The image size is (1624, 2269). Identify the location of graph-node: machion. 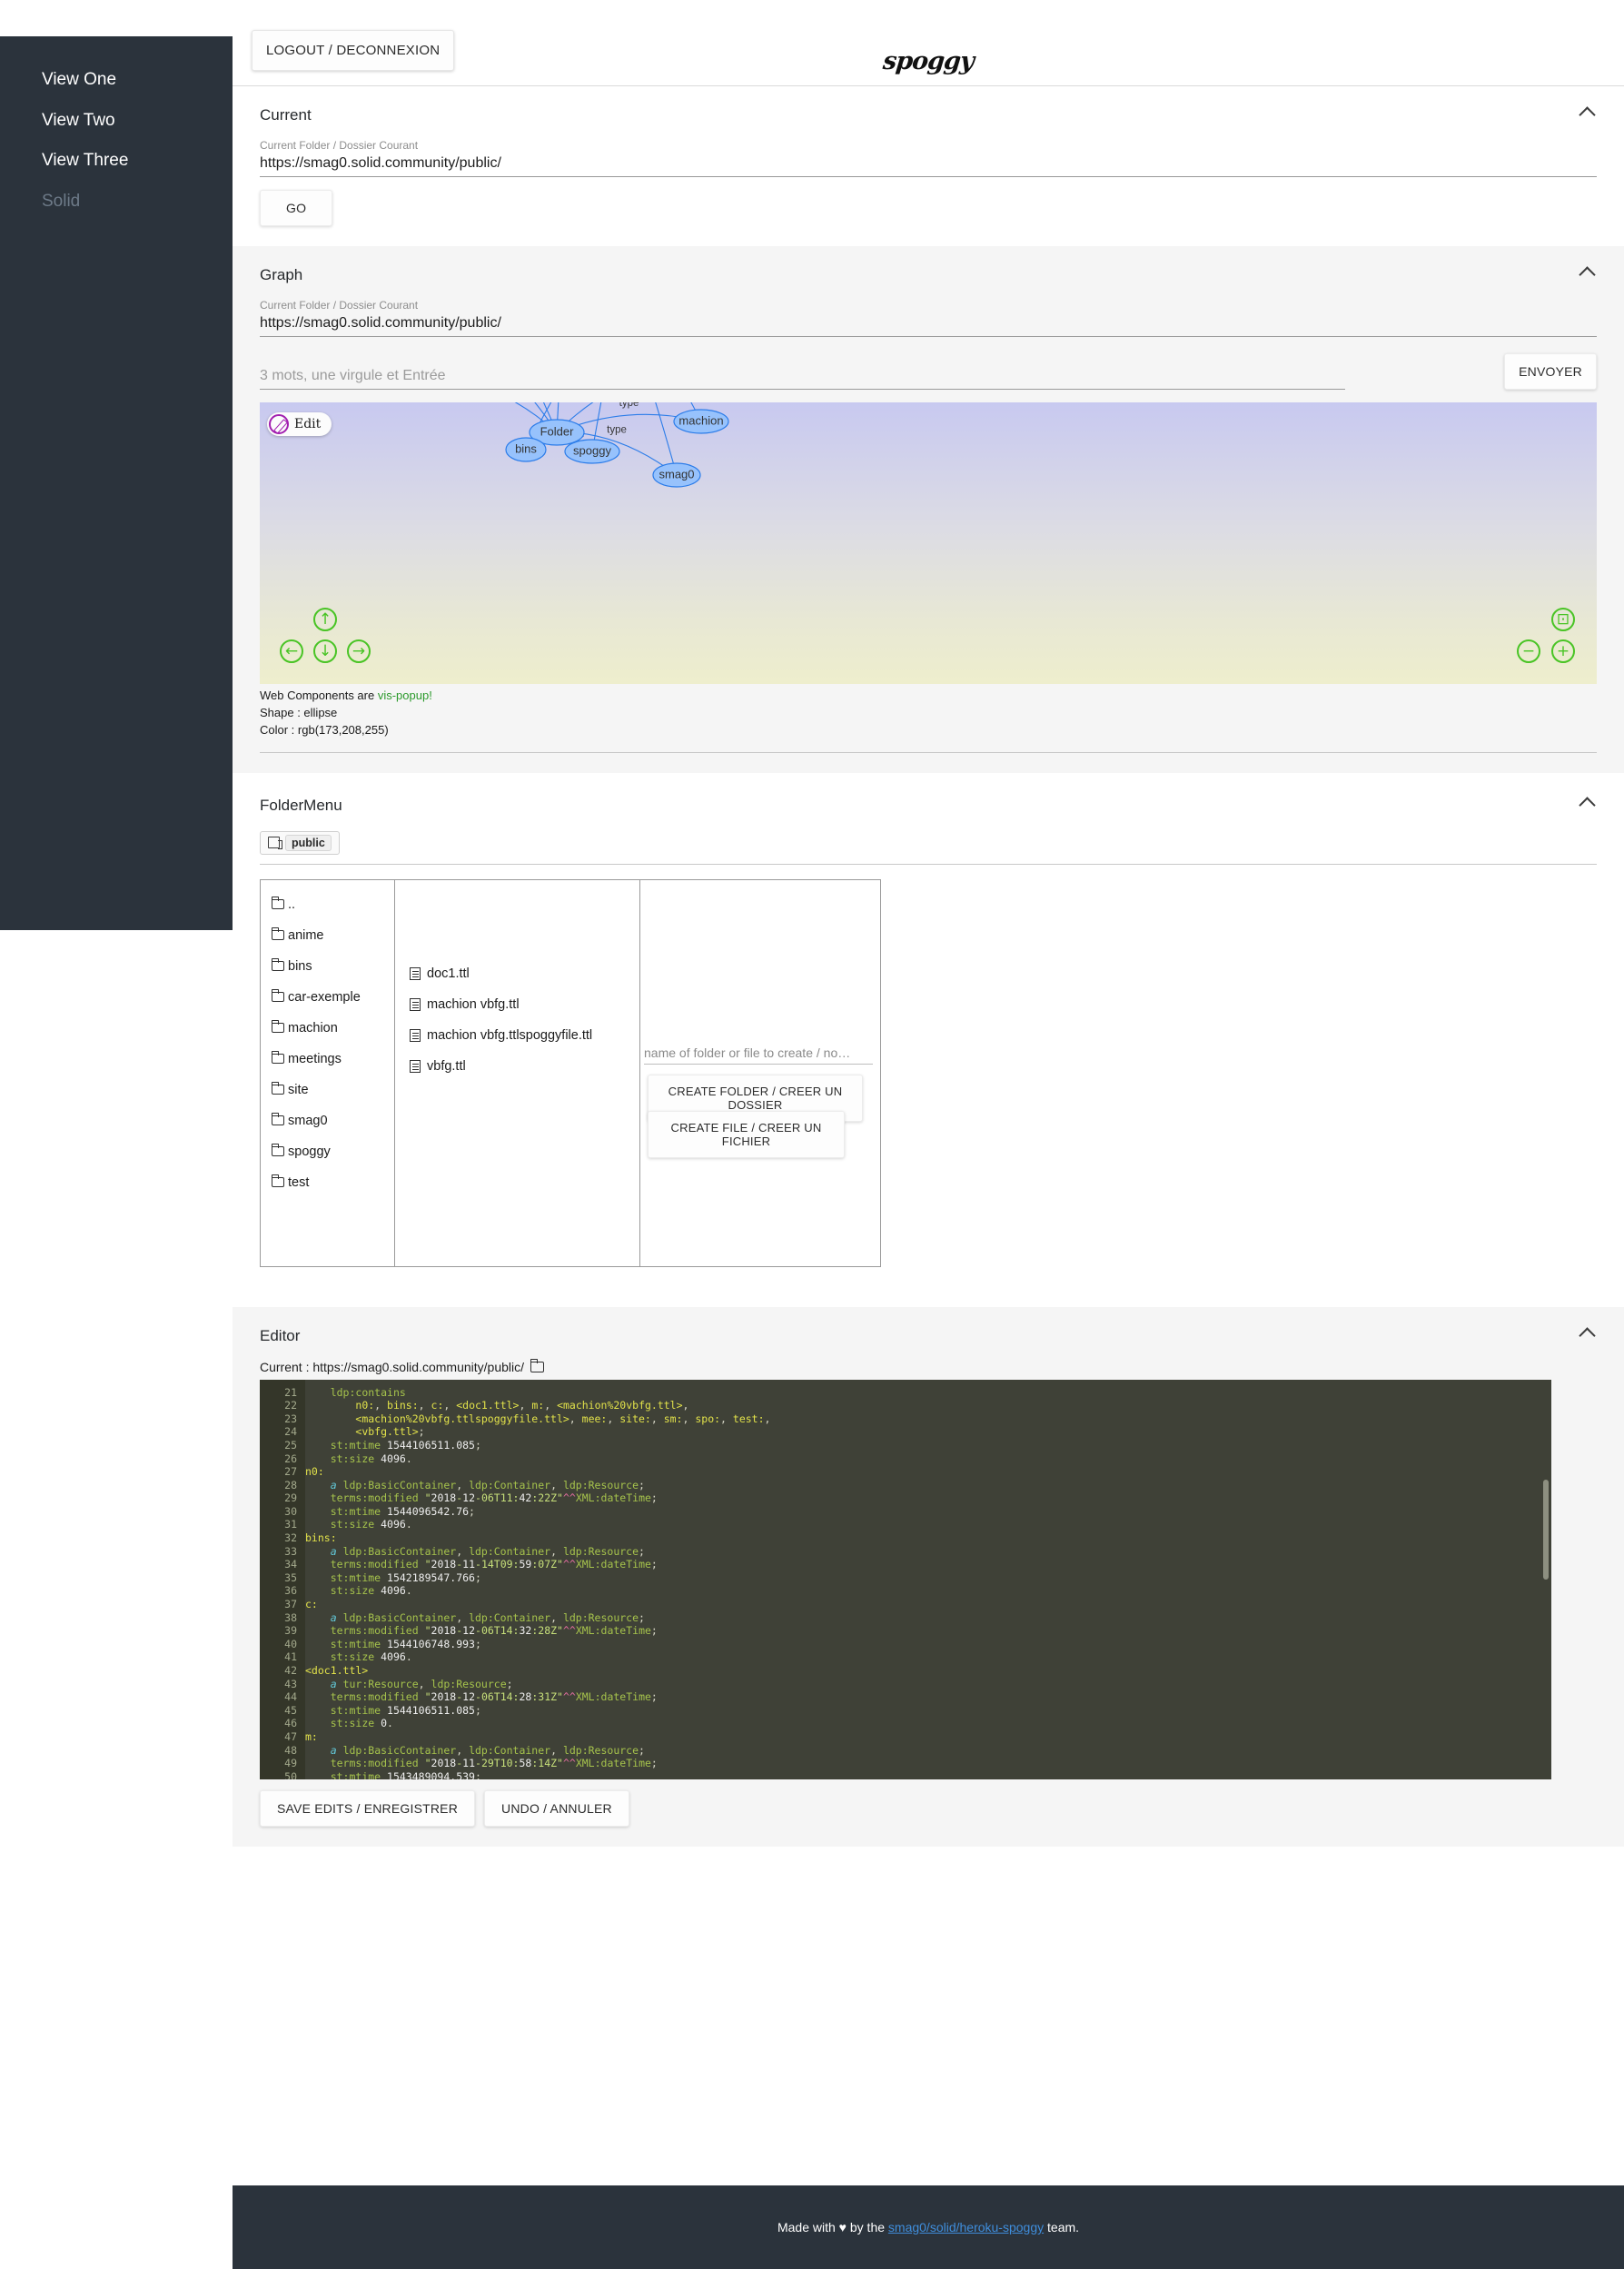
(701, 421).